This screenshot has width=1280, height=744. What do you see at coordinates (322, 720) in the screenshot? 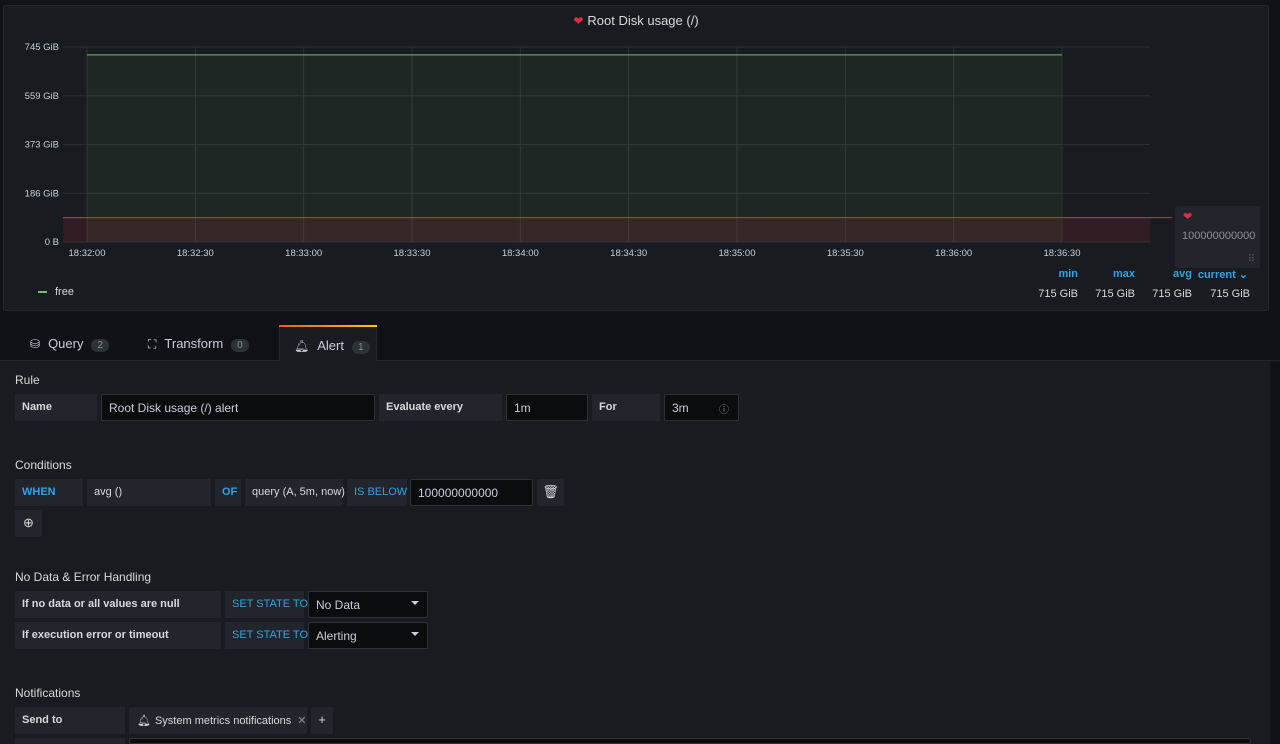
I see `add-notification-icon: +` at bounding box center [322, 720].